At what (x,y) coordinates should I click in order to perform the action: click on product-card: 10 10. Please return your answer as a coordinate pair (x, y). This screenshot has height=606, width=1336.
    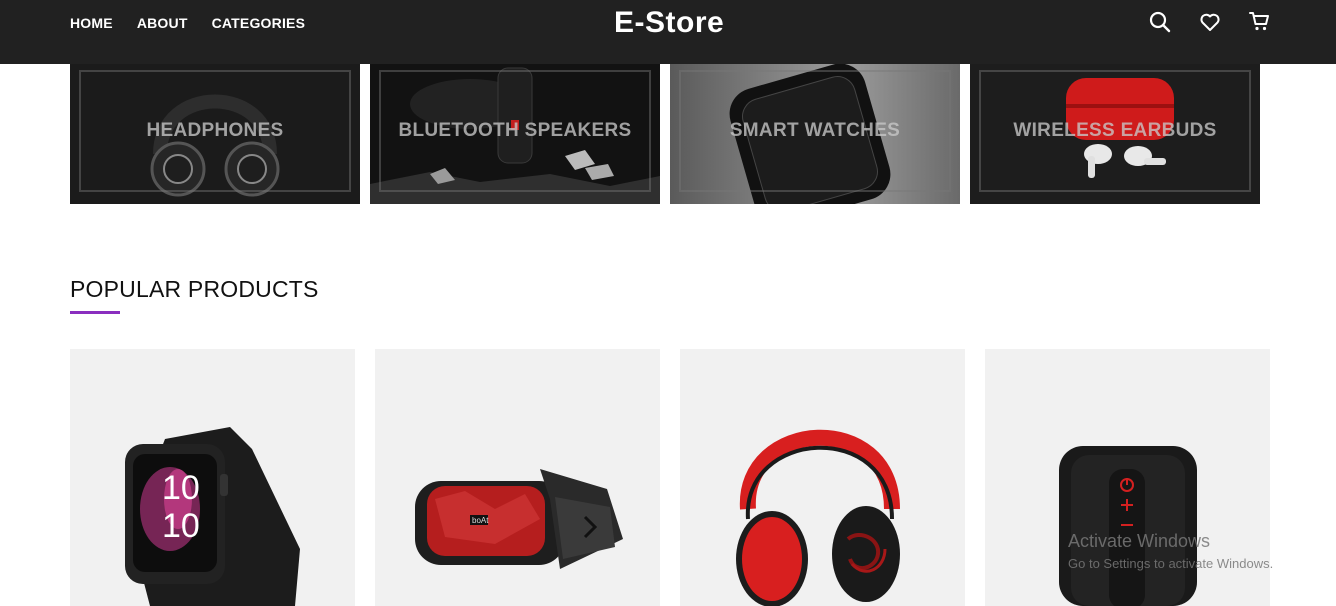
    Looking at the image, I should click on (212, 477).